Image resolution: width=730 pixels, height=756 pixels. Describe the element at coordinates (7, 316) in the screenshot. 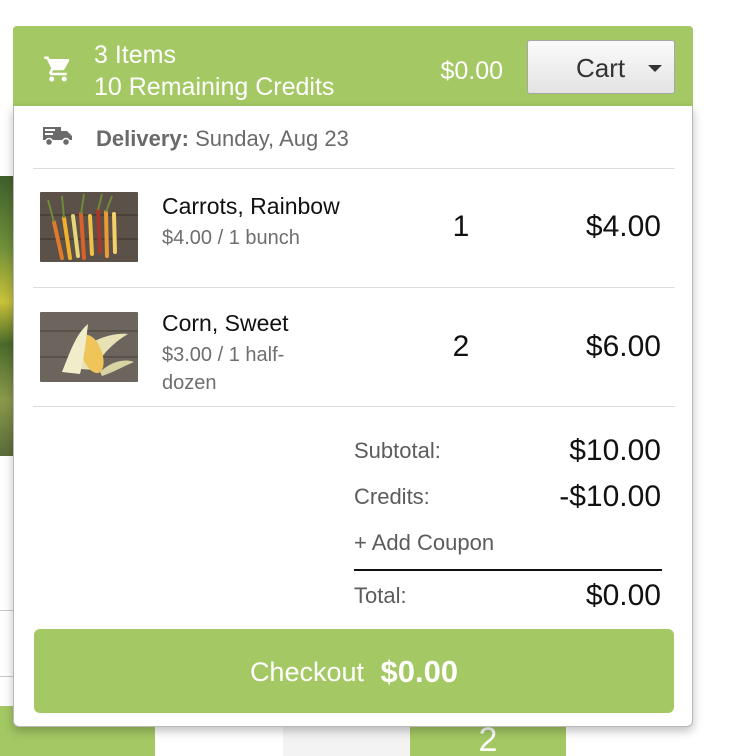

I see `background-product-photo` at that location.